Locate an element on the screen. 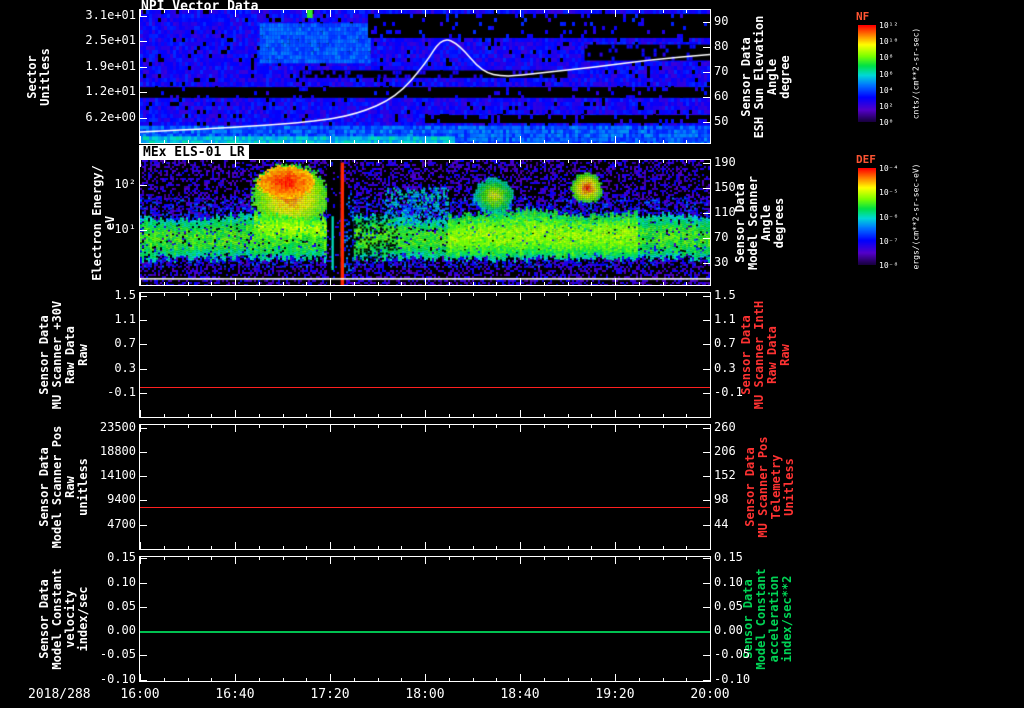 This screenshot has width=1024, height=708. y-tick-label-left: 1.1 is located at coordinates (125, 319).